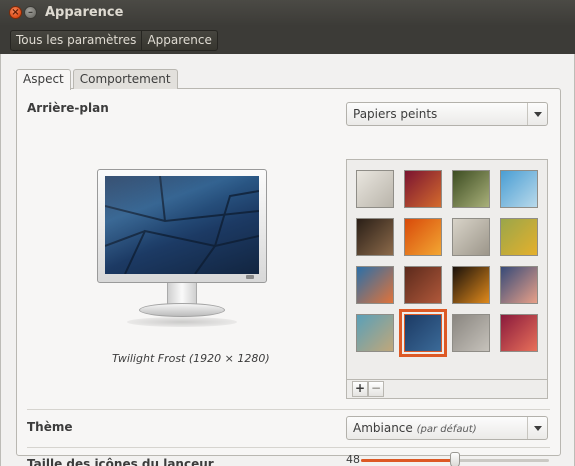  Describe the element at coordinates (30, 12) in the screenshot. I see `minimize-icon: –` at that location.